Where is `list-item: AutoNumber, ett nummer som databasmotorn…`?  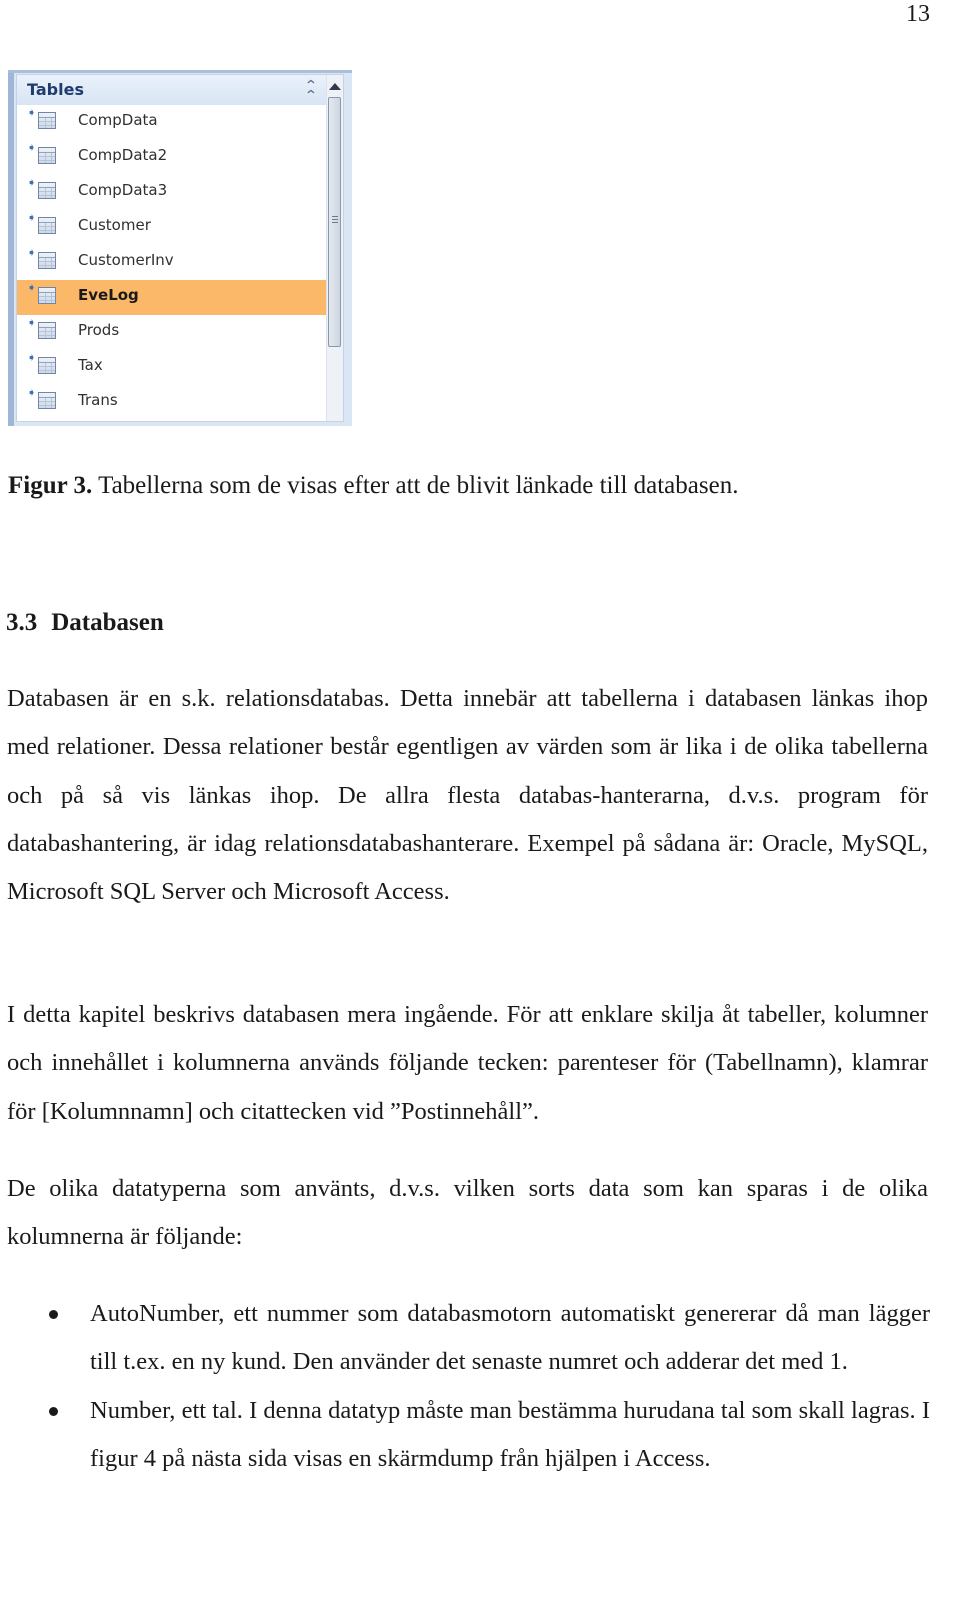
list-item: AutoNumber, ett nummer som databasmotorn… is located at coordinates (465, 1338).